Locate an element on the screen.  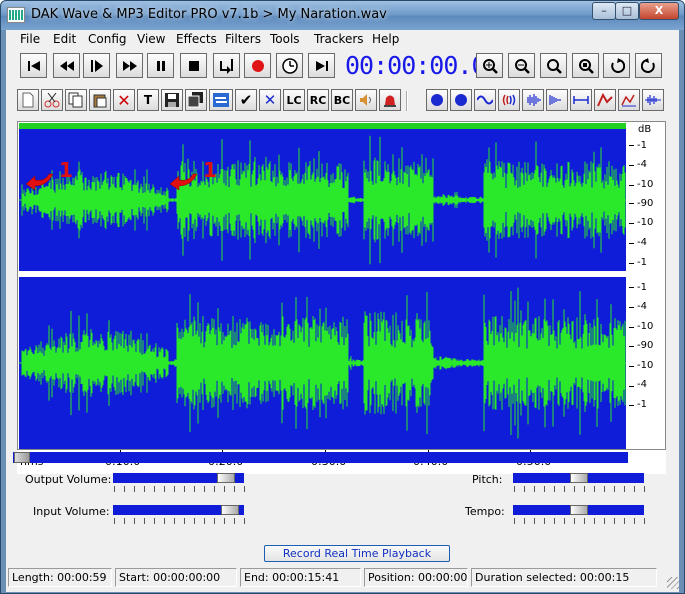
menu-view: View is located at coordinates (151, 39).